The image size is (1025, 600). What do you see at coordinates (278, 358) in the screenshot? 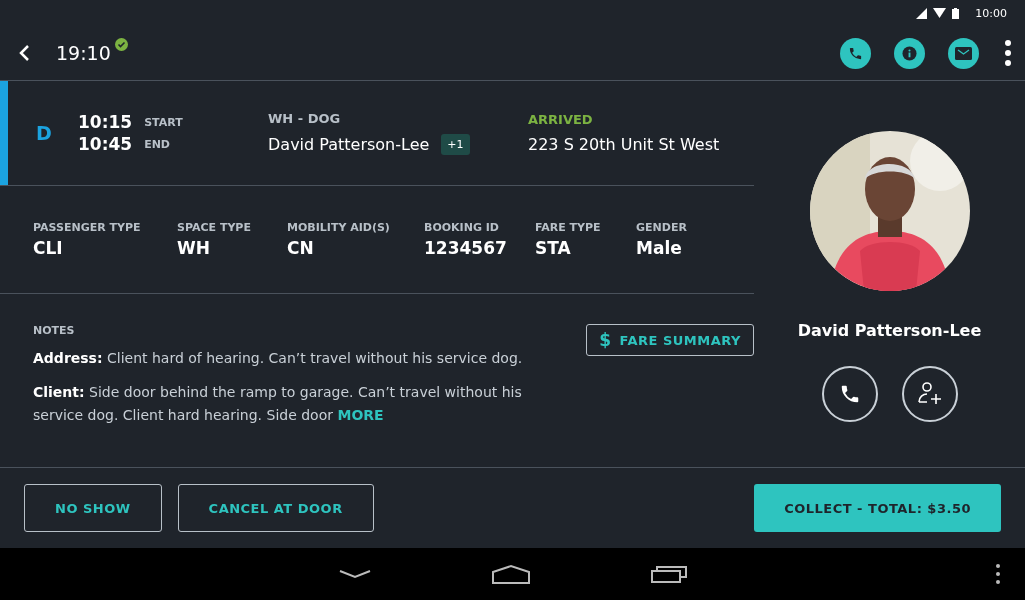
I see `note-text: Address: Client hard of hearing. Can’t travel without his service dog.` at bounding box center [278, 358].